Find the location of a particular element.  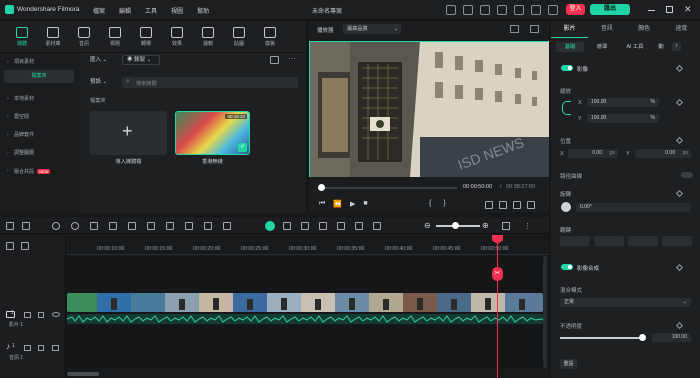

snapshot-tl-icon is located at coordinates (305, 226).